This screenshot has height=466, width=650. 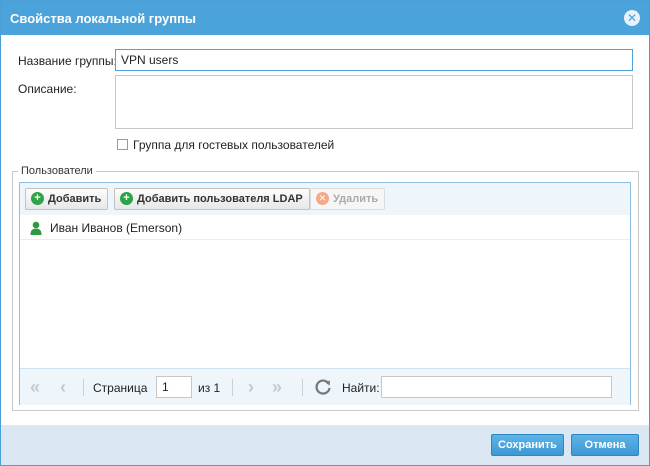 What do you see at coordinates (57, 171) in the screenshot?
I see `users-legend: Пользователи` at bounding box center [57, 171].